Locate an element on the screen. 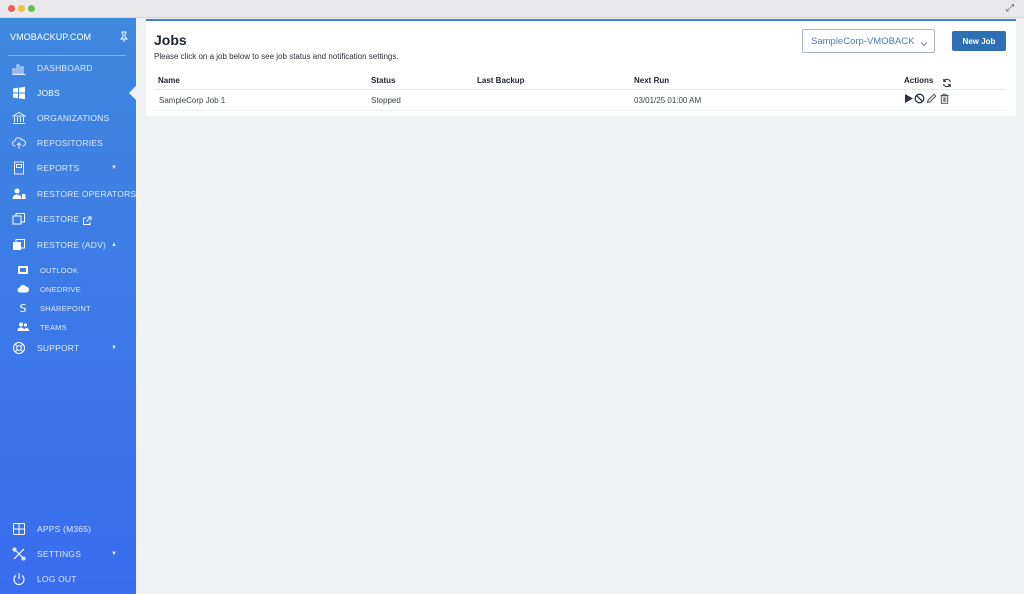 The height and width of the screenshot is (594, 1024). sidebar-subitem-teams: TEAMS is located at coordinates (68, 327).